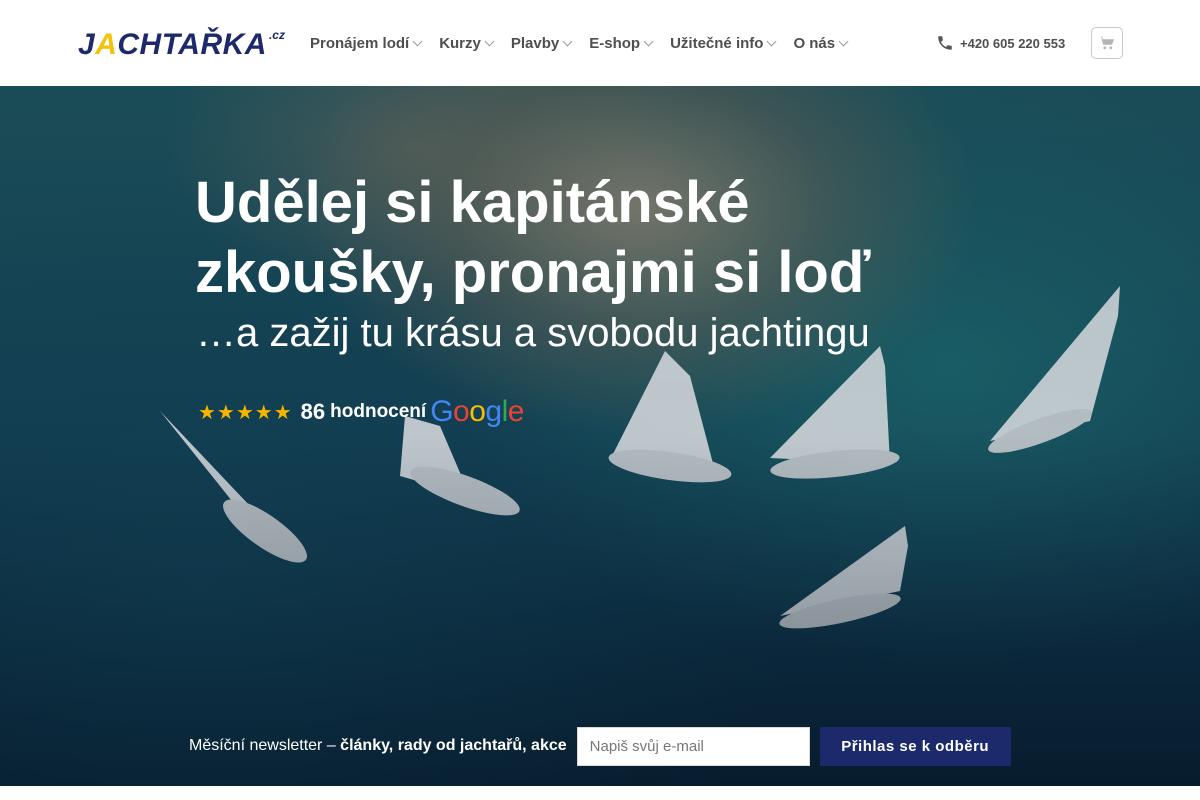  Describe the element at coordinates (460, 43) in the screenshot. I see `nav-item-label: Kurzy` at that location.